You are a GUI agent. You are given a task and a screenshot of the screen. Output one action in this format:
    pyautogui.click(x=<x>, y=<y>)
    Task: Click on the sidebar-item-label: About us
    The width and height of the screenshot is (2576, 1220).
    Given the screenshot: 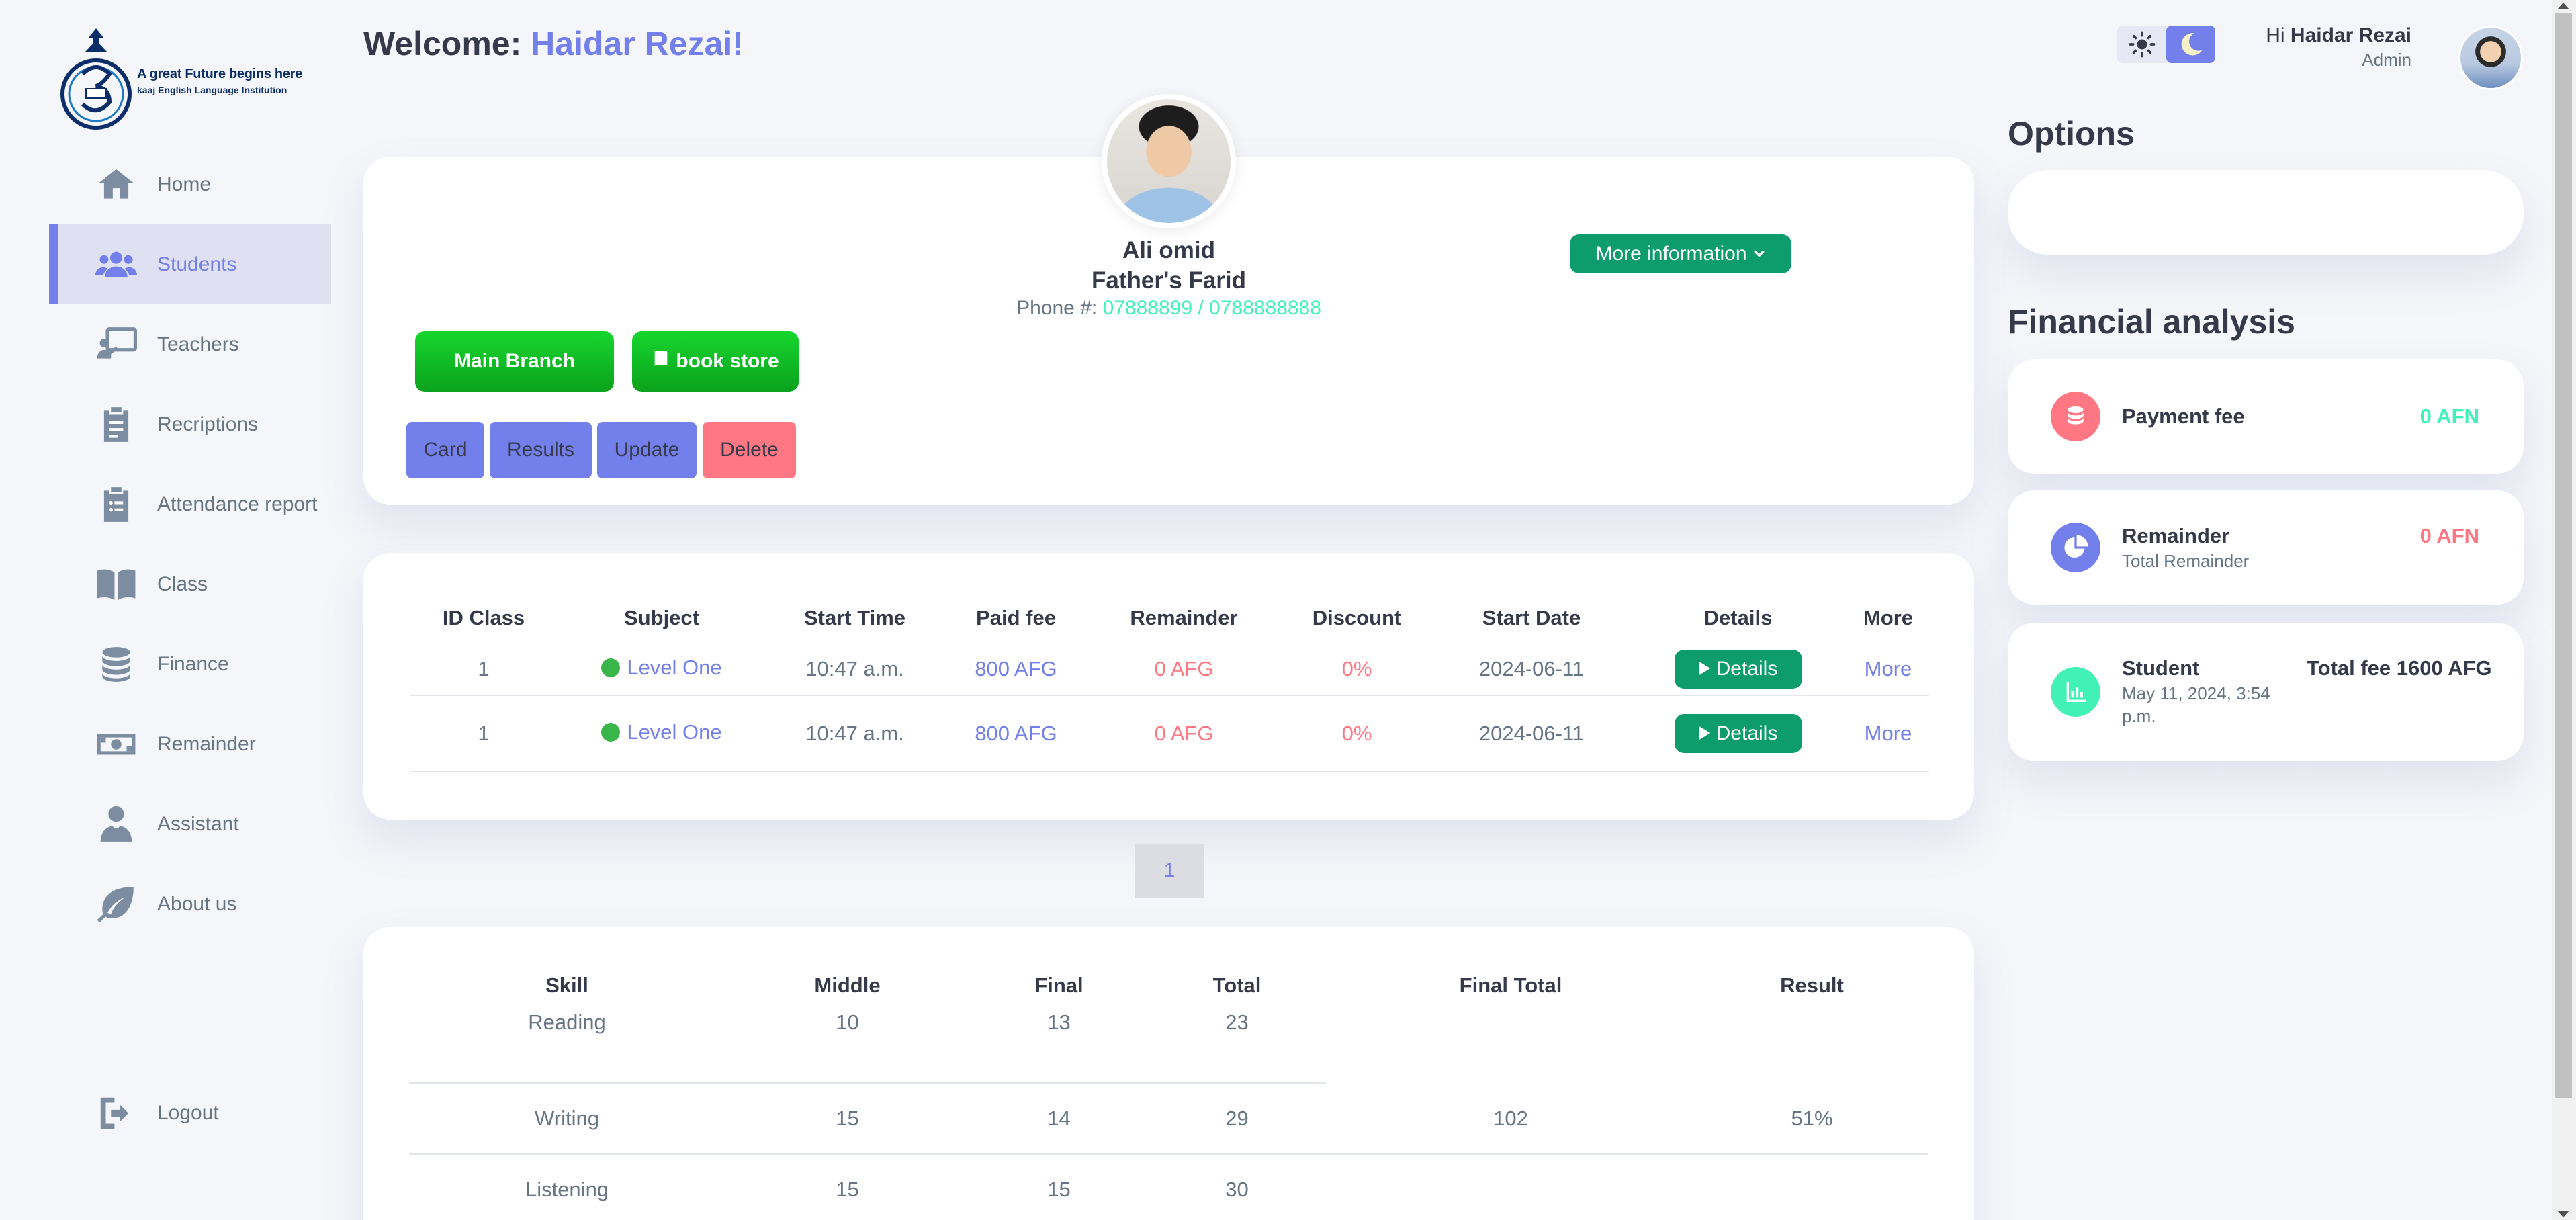 What is the action you would take?
    pyautogui.click(x=197, y=903)
    